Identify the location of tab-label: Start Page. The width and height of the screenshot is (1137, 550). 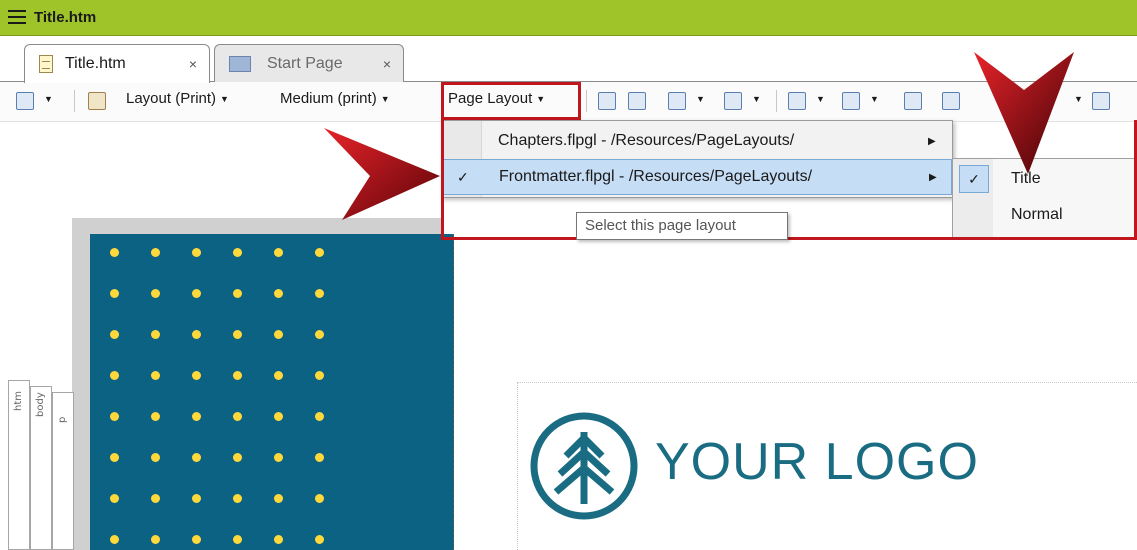
(305, 63).